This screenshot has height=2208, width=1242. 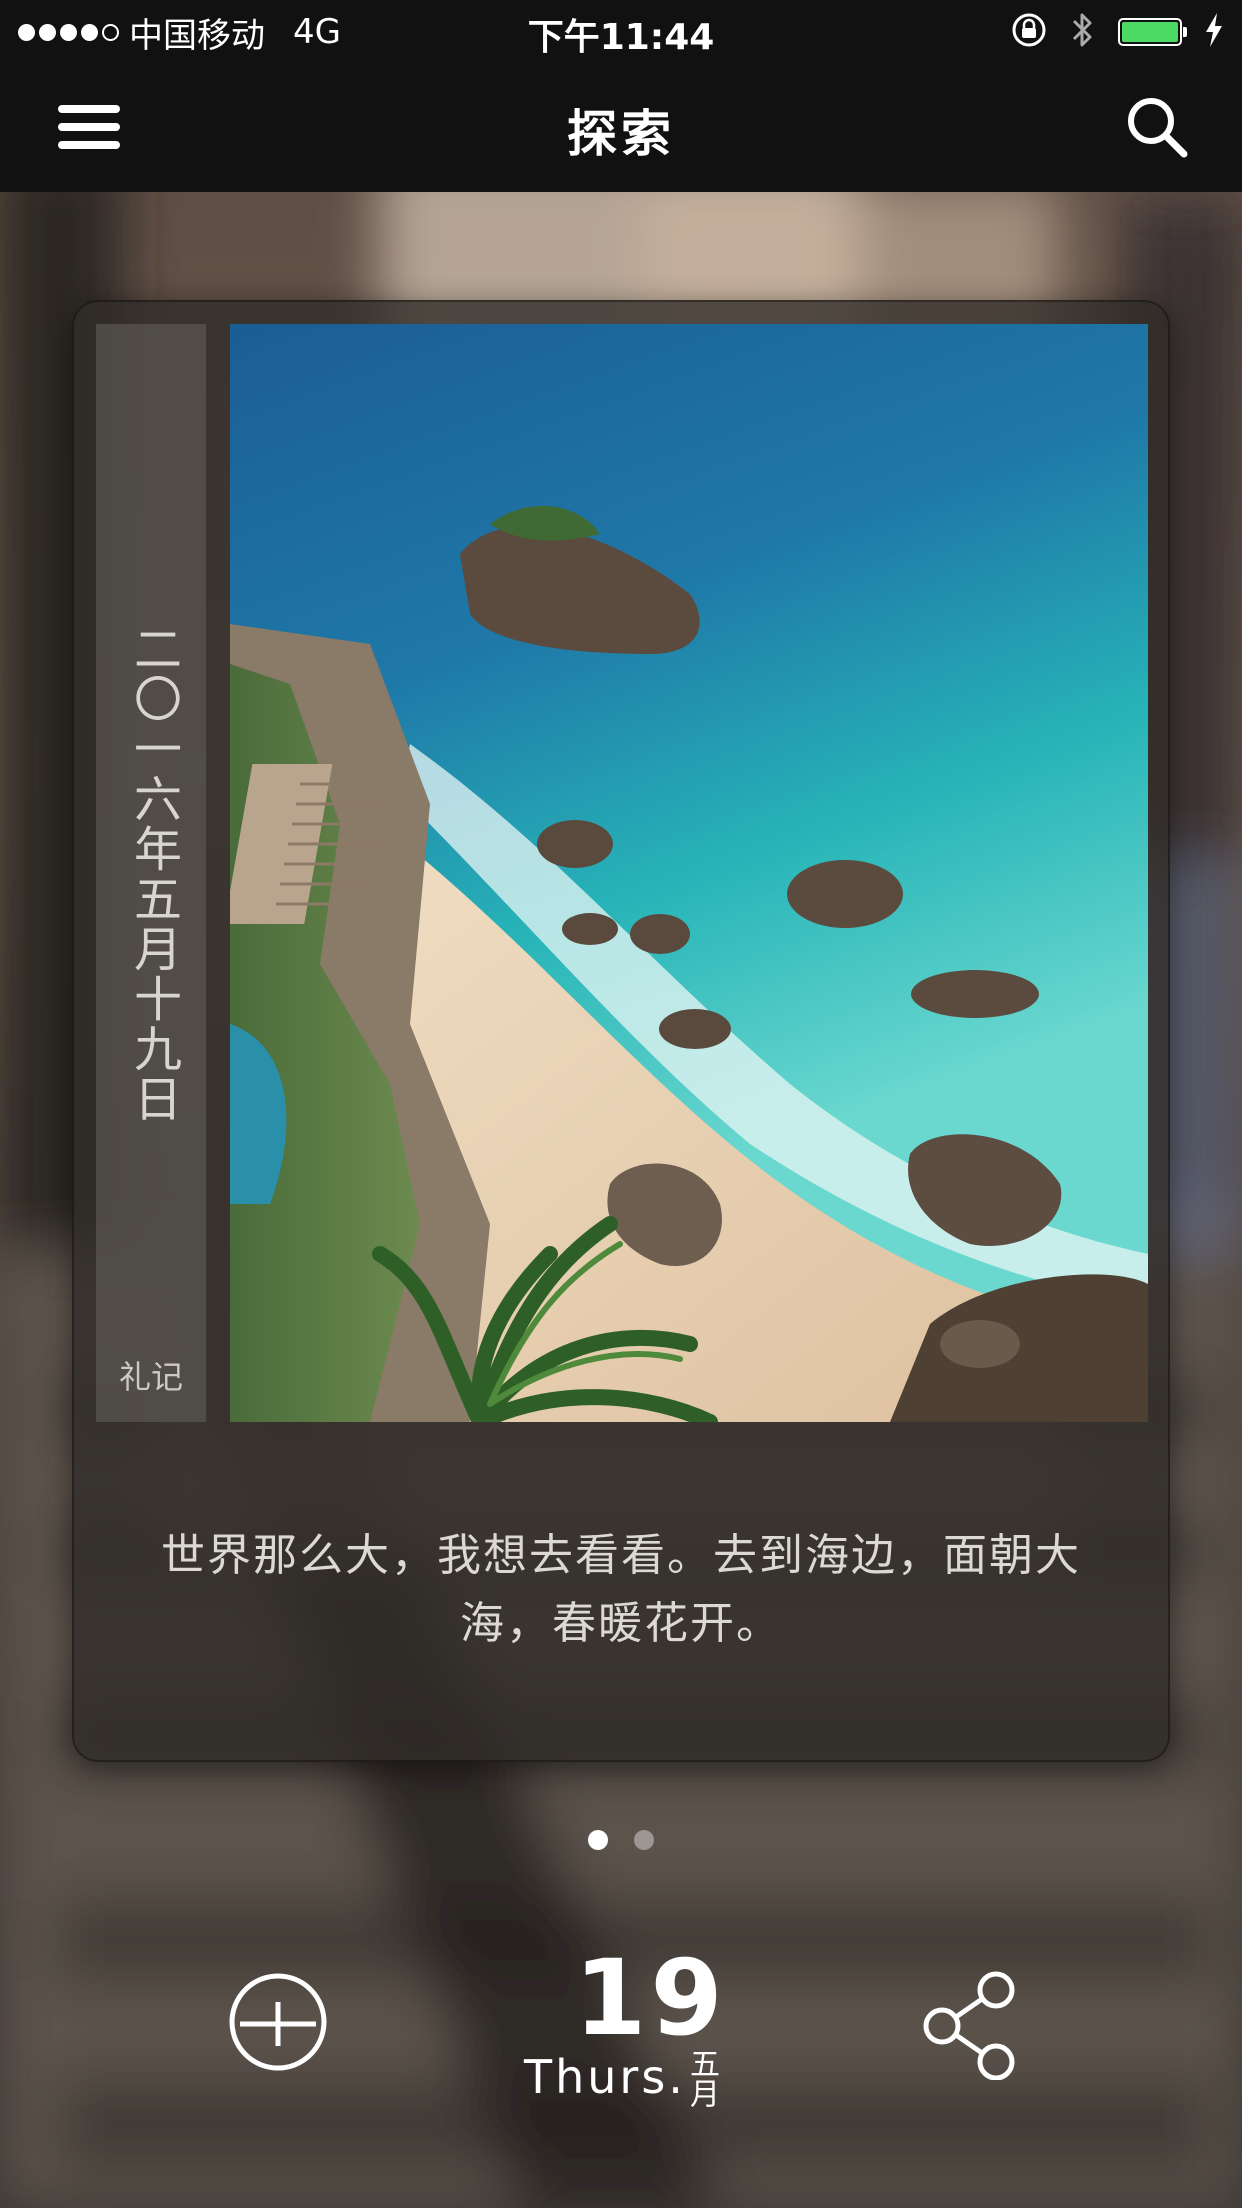 What do you see at coordinates (1157, 127) in the screenshot?
I see `search-icon` at bounding box center [1157, 127].